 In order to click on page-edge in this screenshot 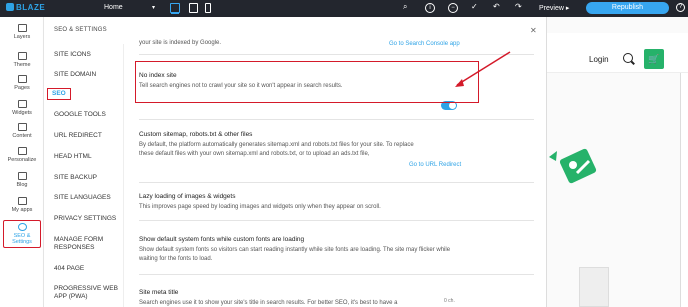, I will do `click(684, 190)`.